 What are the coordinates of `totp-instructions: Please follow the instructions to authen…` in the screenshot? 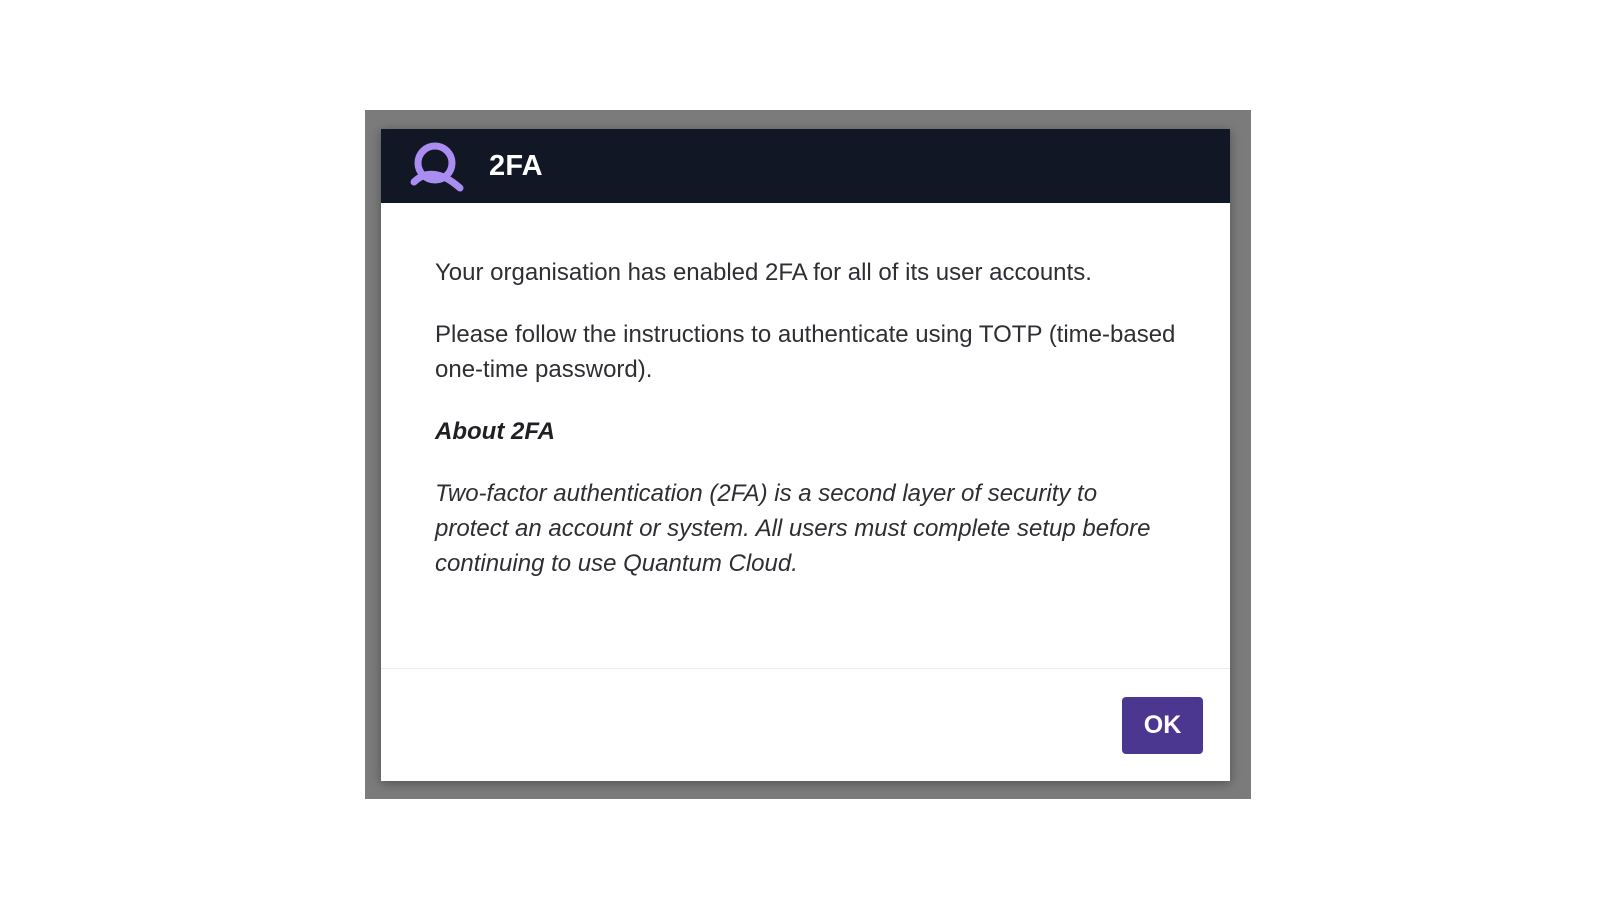 It's located at (805, 352).